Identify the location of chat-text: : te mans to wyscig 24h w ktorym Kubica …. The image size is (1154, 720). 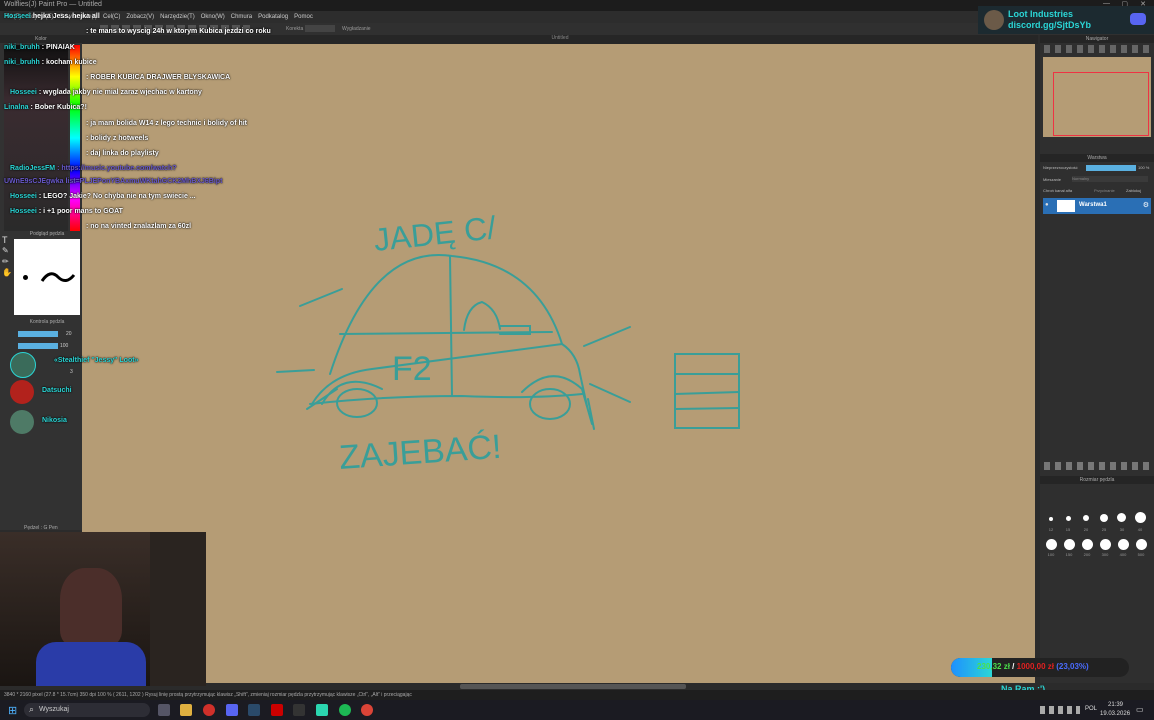
(178, 31).